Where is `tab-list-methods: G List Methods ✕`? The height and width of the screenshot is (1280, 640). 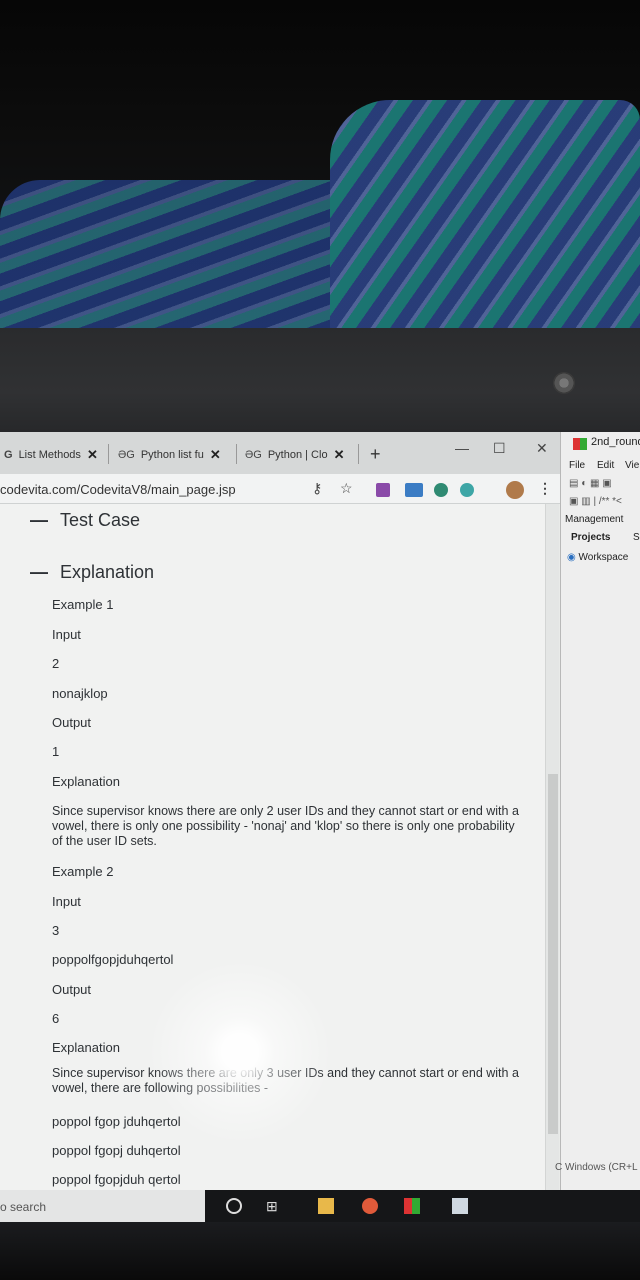
tab-list-methods: G List Methods ✕ is located at coordinates (51, 455).